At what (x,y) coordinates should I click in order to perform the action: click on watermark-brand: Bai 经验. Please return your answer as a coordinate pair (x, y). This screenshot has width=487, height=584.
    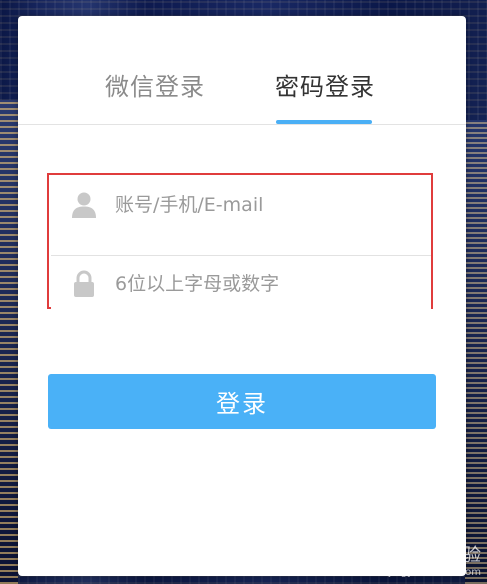
    Looking at the image, I should click on (445, 555).